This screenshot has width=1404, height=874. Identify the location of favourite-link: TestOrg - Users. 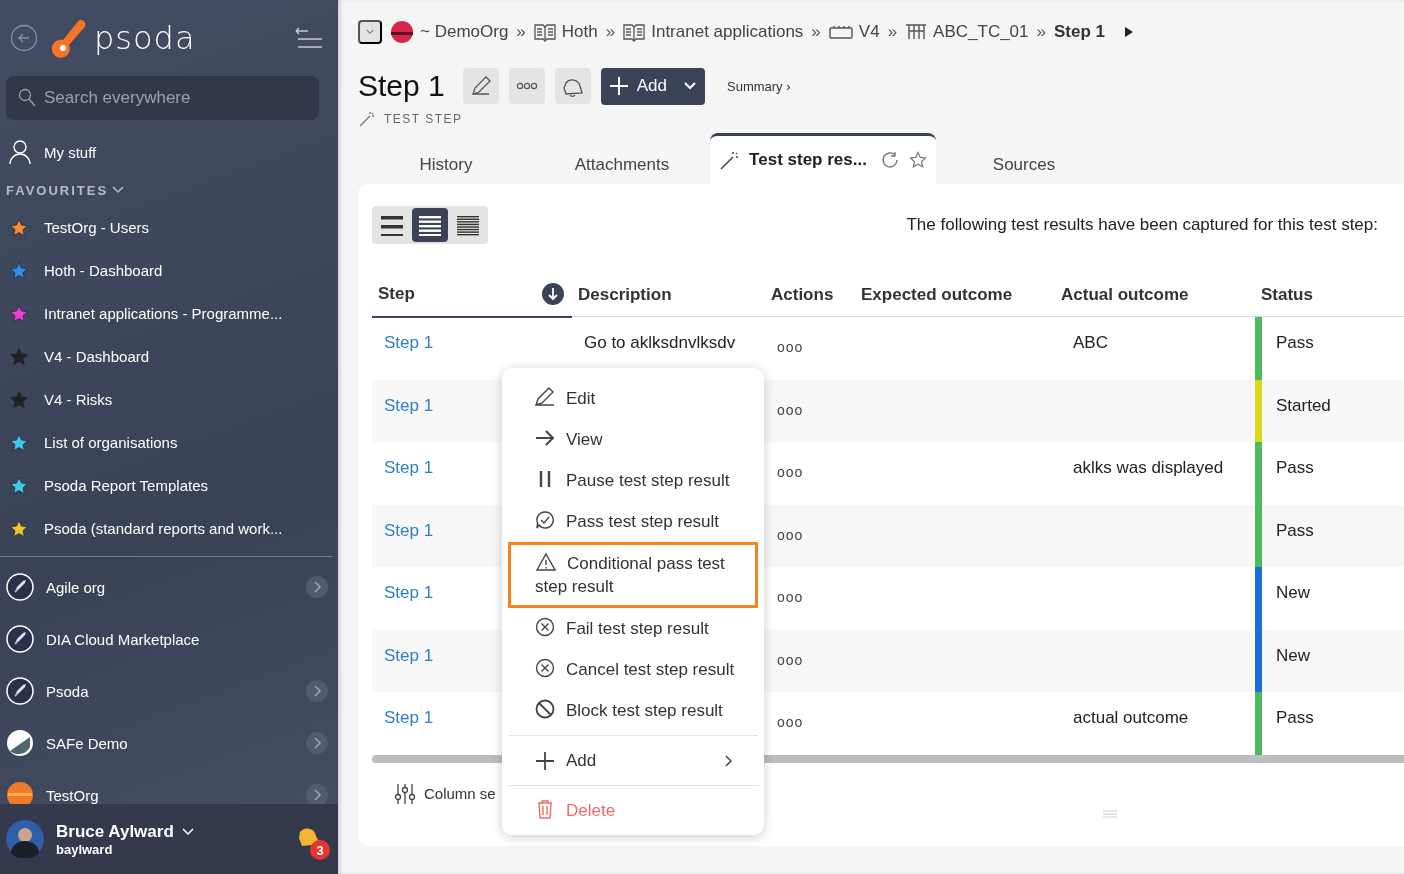
(96, 227).